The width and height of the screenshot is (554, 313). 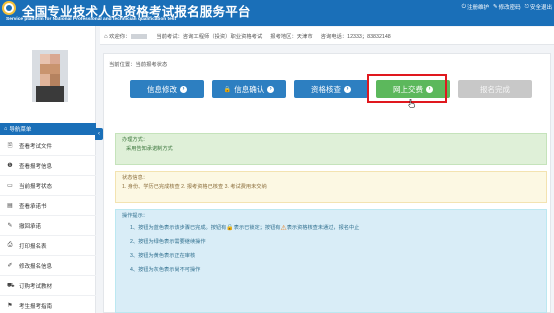 I want to click on hand-cursor-icon, so click(x=411, y=103).